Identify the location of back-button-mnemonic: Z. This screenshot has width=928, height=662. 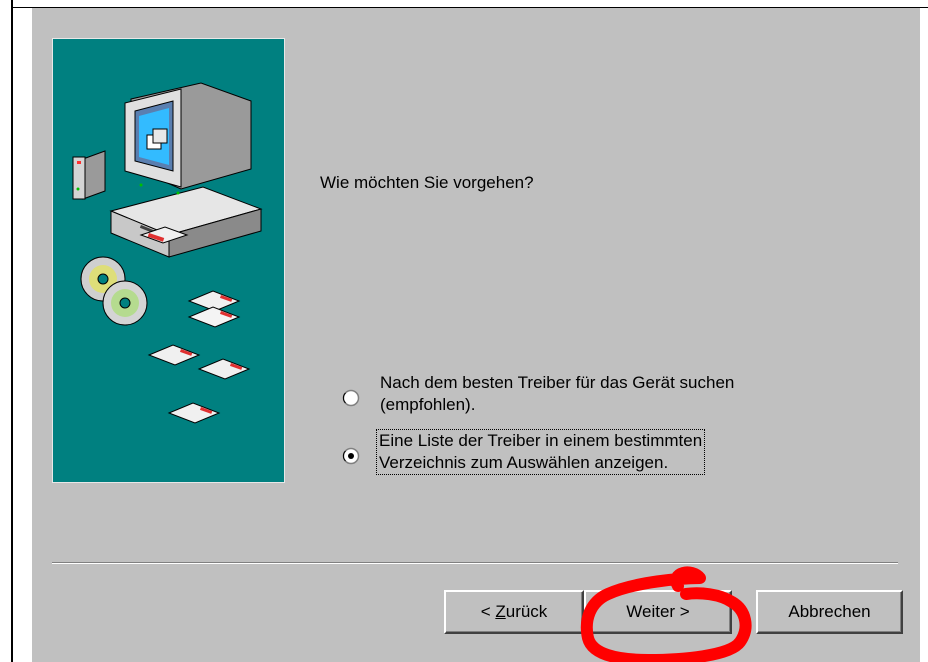
(500, 611).